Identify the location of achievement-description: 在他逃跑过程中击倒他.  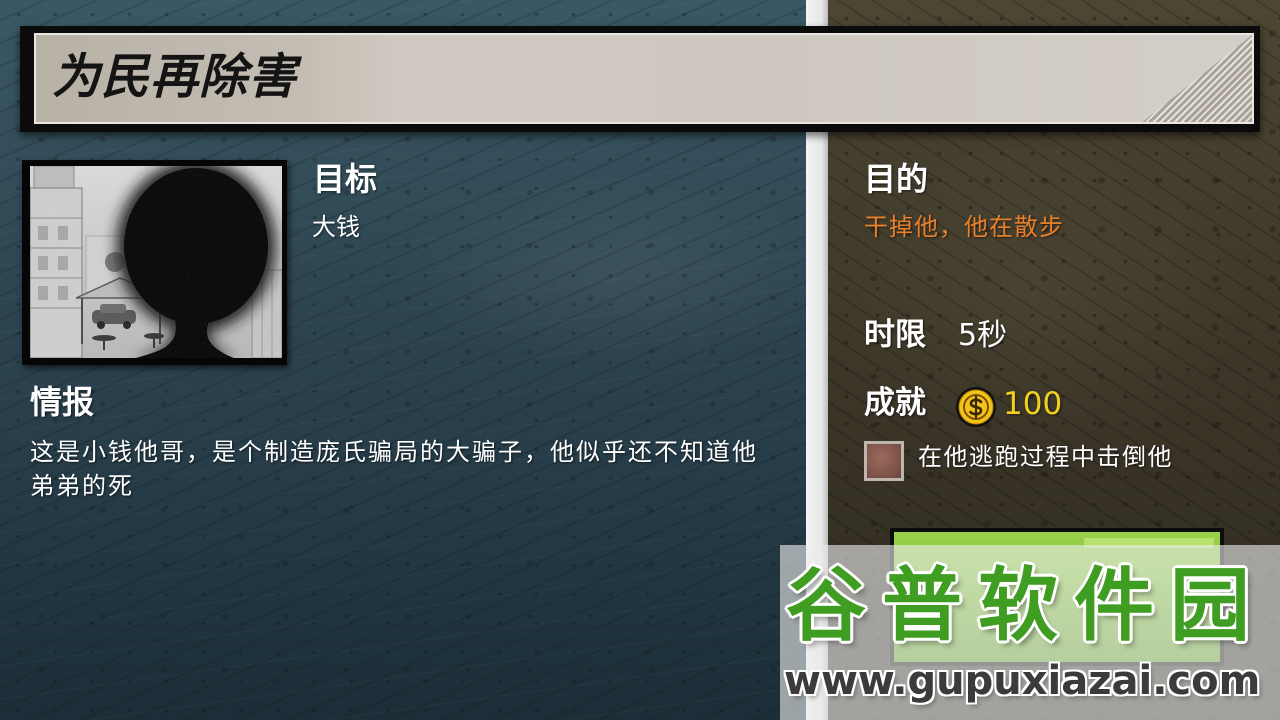
(1045, 457).